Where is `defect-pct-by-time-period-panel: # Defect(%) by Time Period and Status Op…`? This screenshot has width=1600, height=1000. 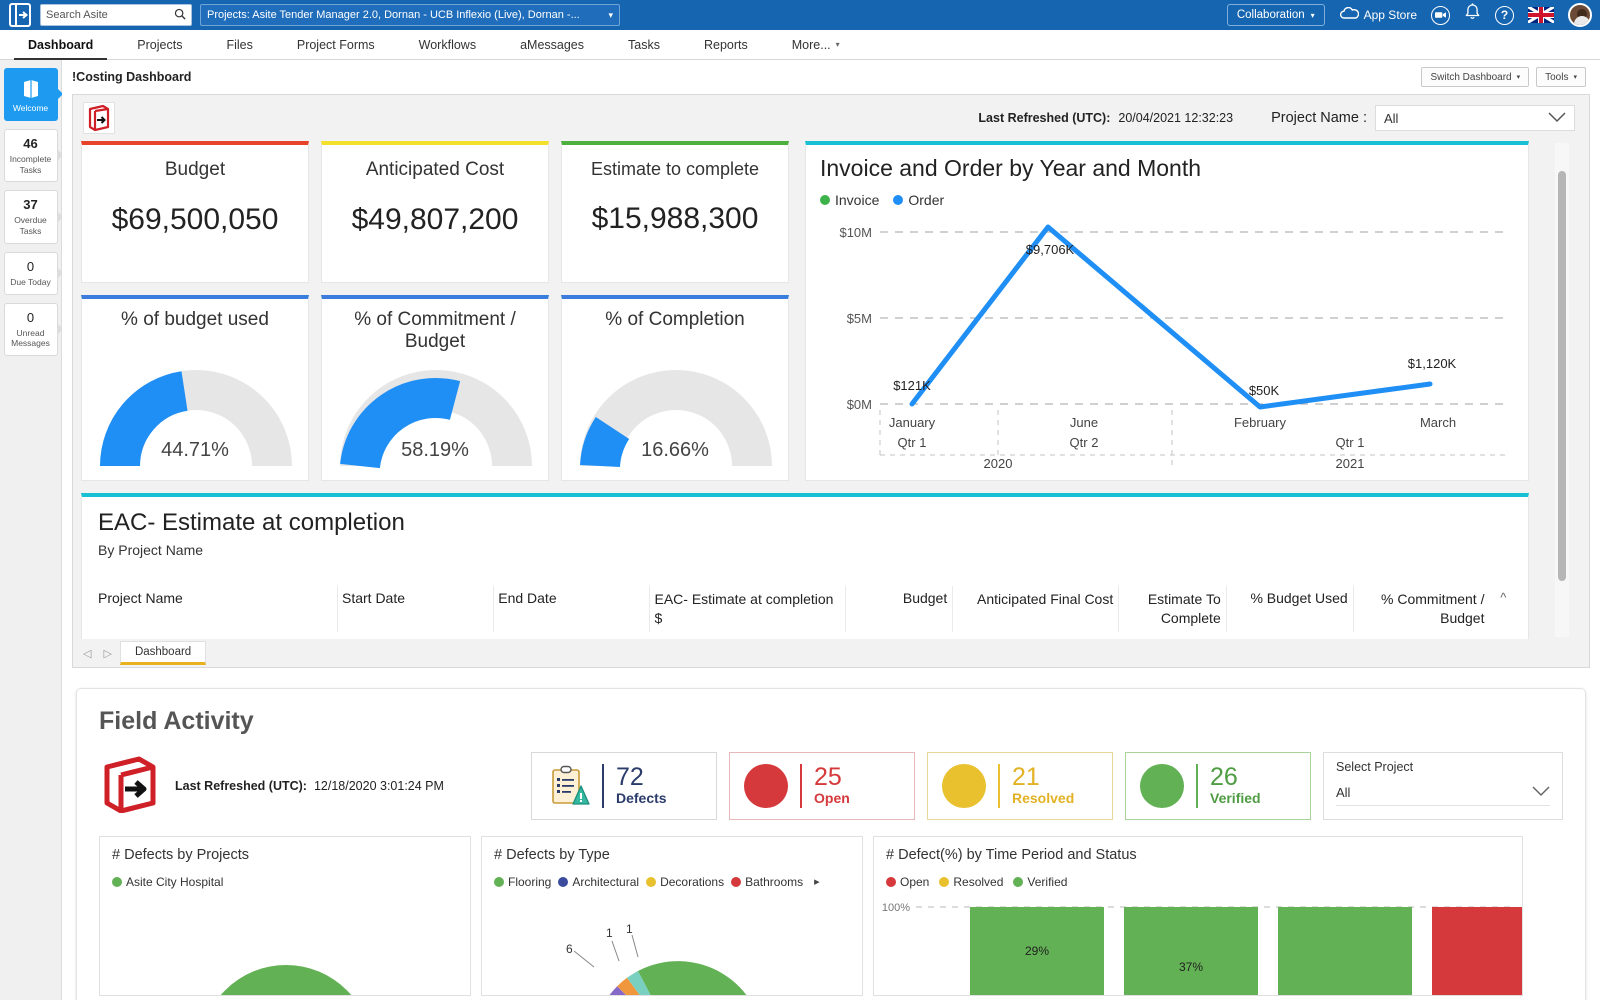
defect-pct-by-time-period-panel: # Defect(%) by Time Period and Status Op… is located at coordinates (1198, 916).